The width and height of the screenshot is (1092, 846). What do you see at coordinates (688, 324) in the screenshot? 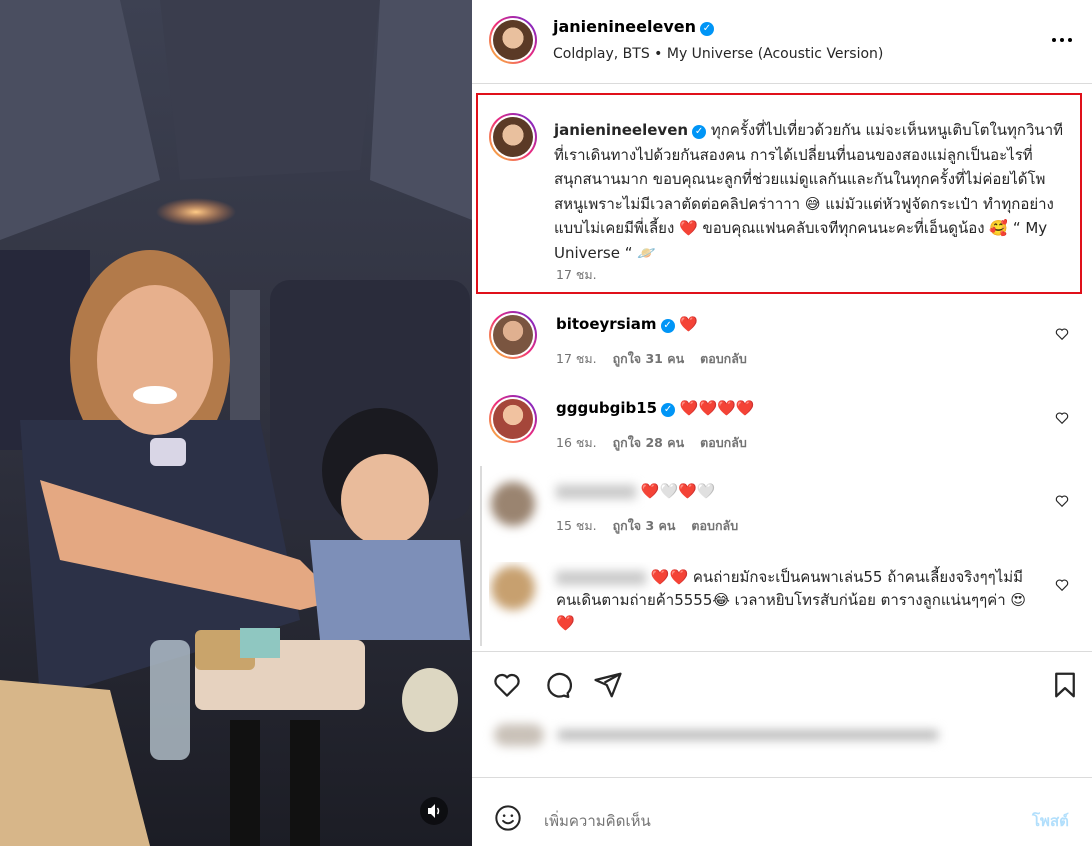
I see `comment-text: ❤️` at bounding box center [688, 324].